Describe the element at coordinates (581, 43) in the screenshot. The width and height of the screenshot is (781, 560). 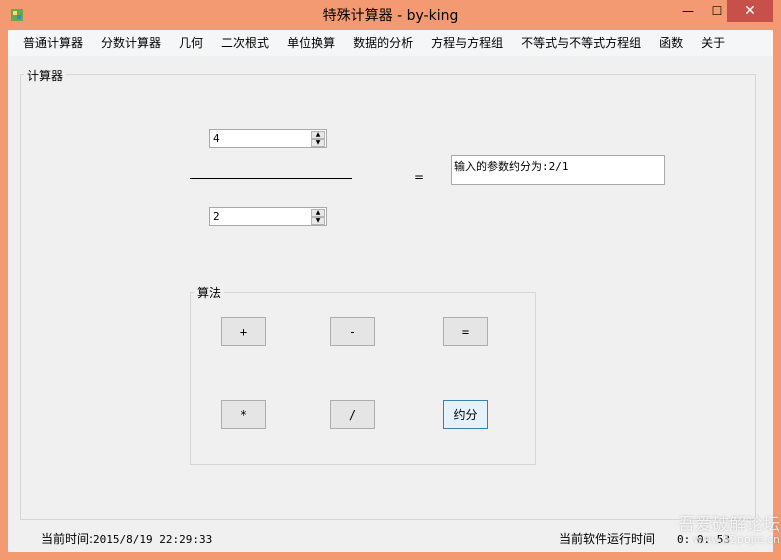
I see `menu-inequalities: 不等式与不等式方程组` at that location.